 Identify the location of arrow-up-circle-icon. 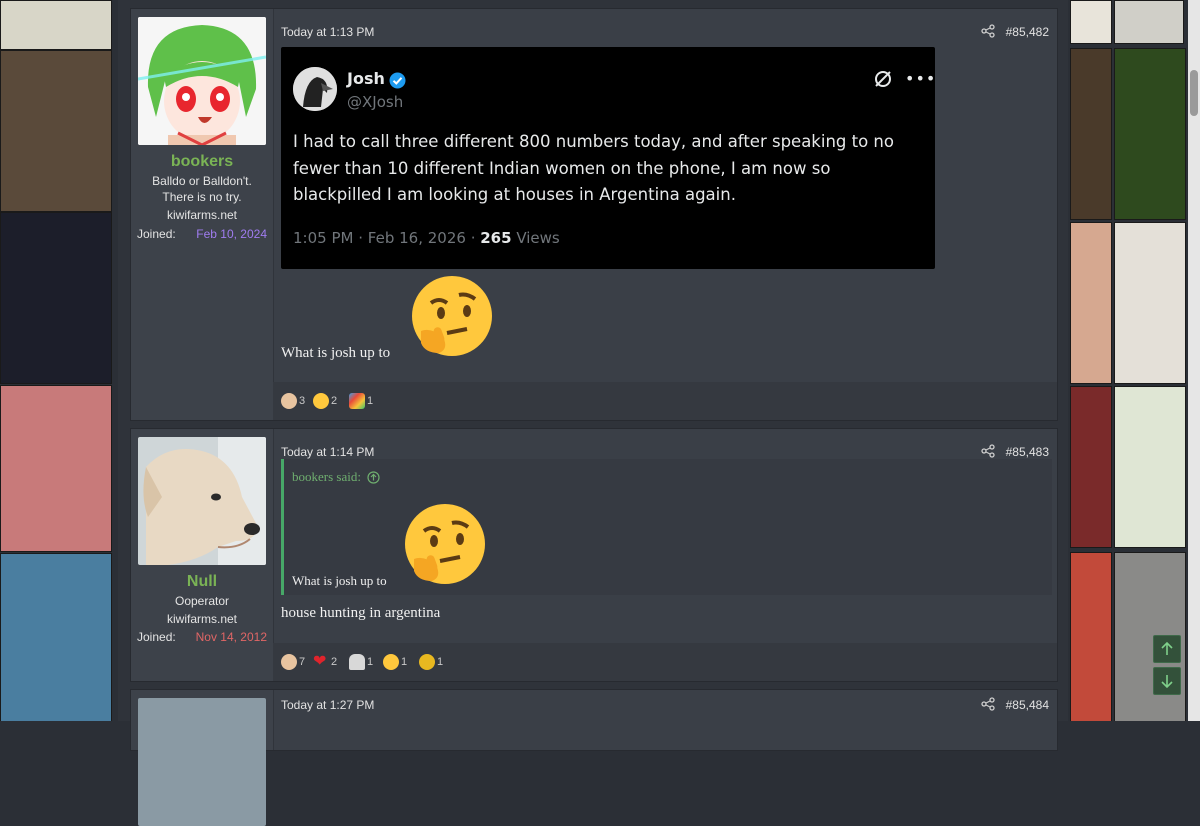
(373, 477).